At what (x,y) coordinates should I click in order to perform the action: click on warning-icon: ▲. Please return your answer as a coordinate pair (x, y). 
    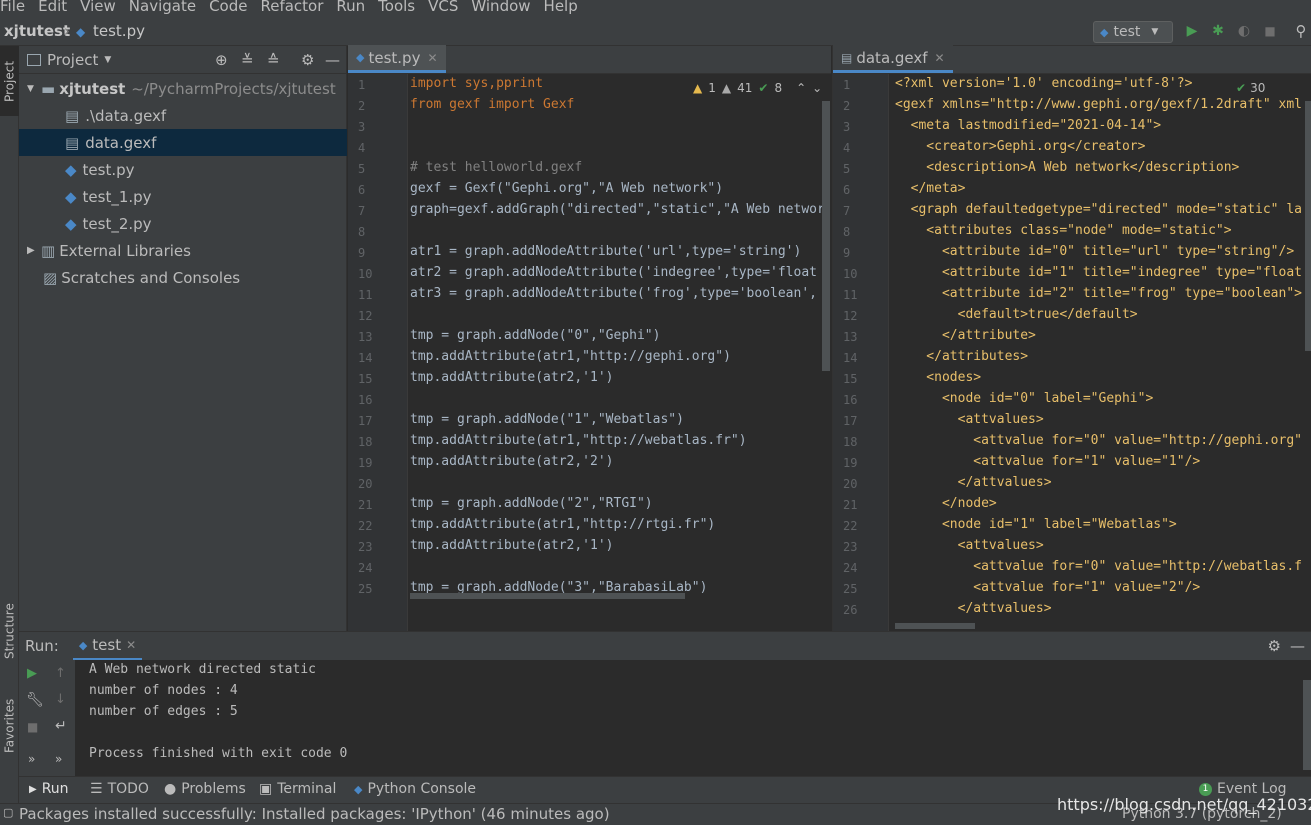
    Looking at the image, I should click on (698, 88).